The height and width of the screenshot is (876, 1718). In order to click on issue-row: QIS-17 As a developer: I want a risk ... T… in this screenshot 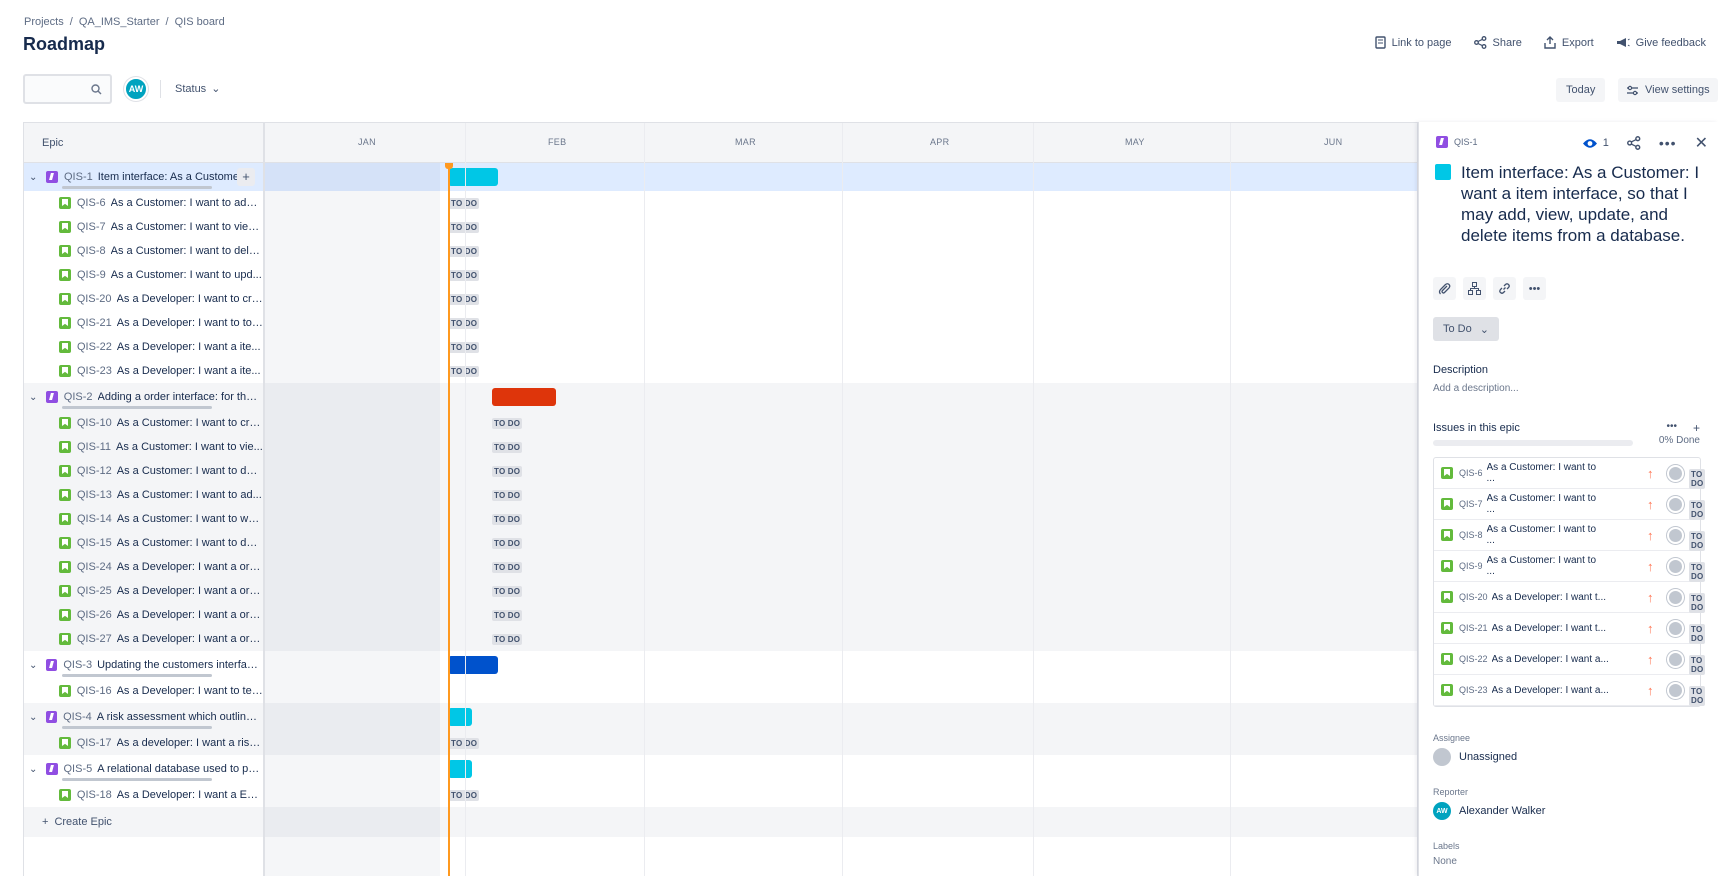, I will do `click(720, 743)`.